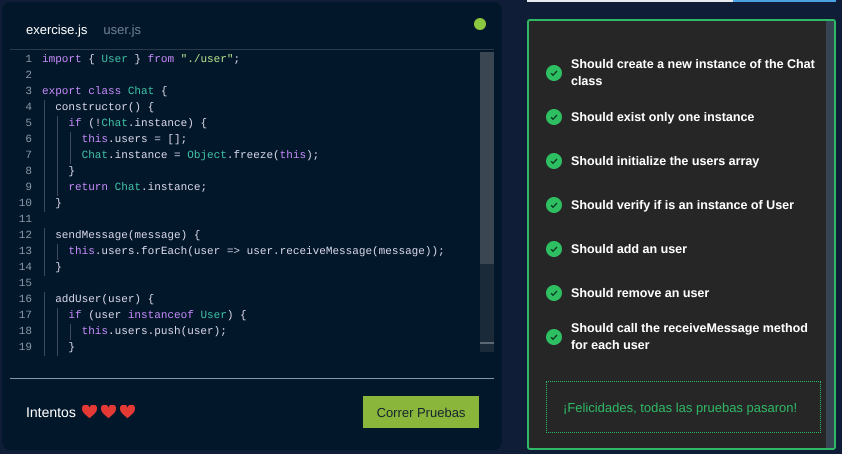 This screenshot has width=842, height=454. What do you see at coordinates (28, 124) in the screenshot?
I see `line-number: 5` at bounding box center [28, 124].